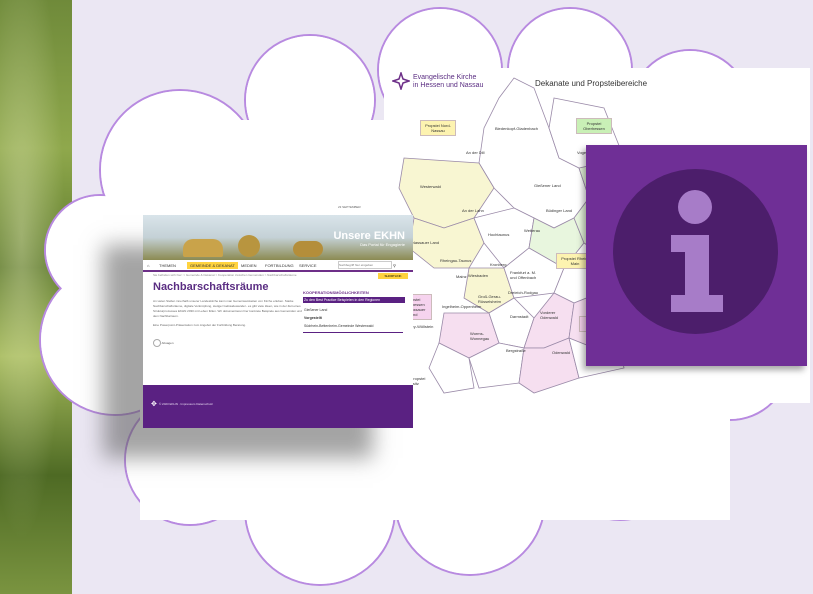  I want to click on nav-service: SERVICE, so click(308, 265).